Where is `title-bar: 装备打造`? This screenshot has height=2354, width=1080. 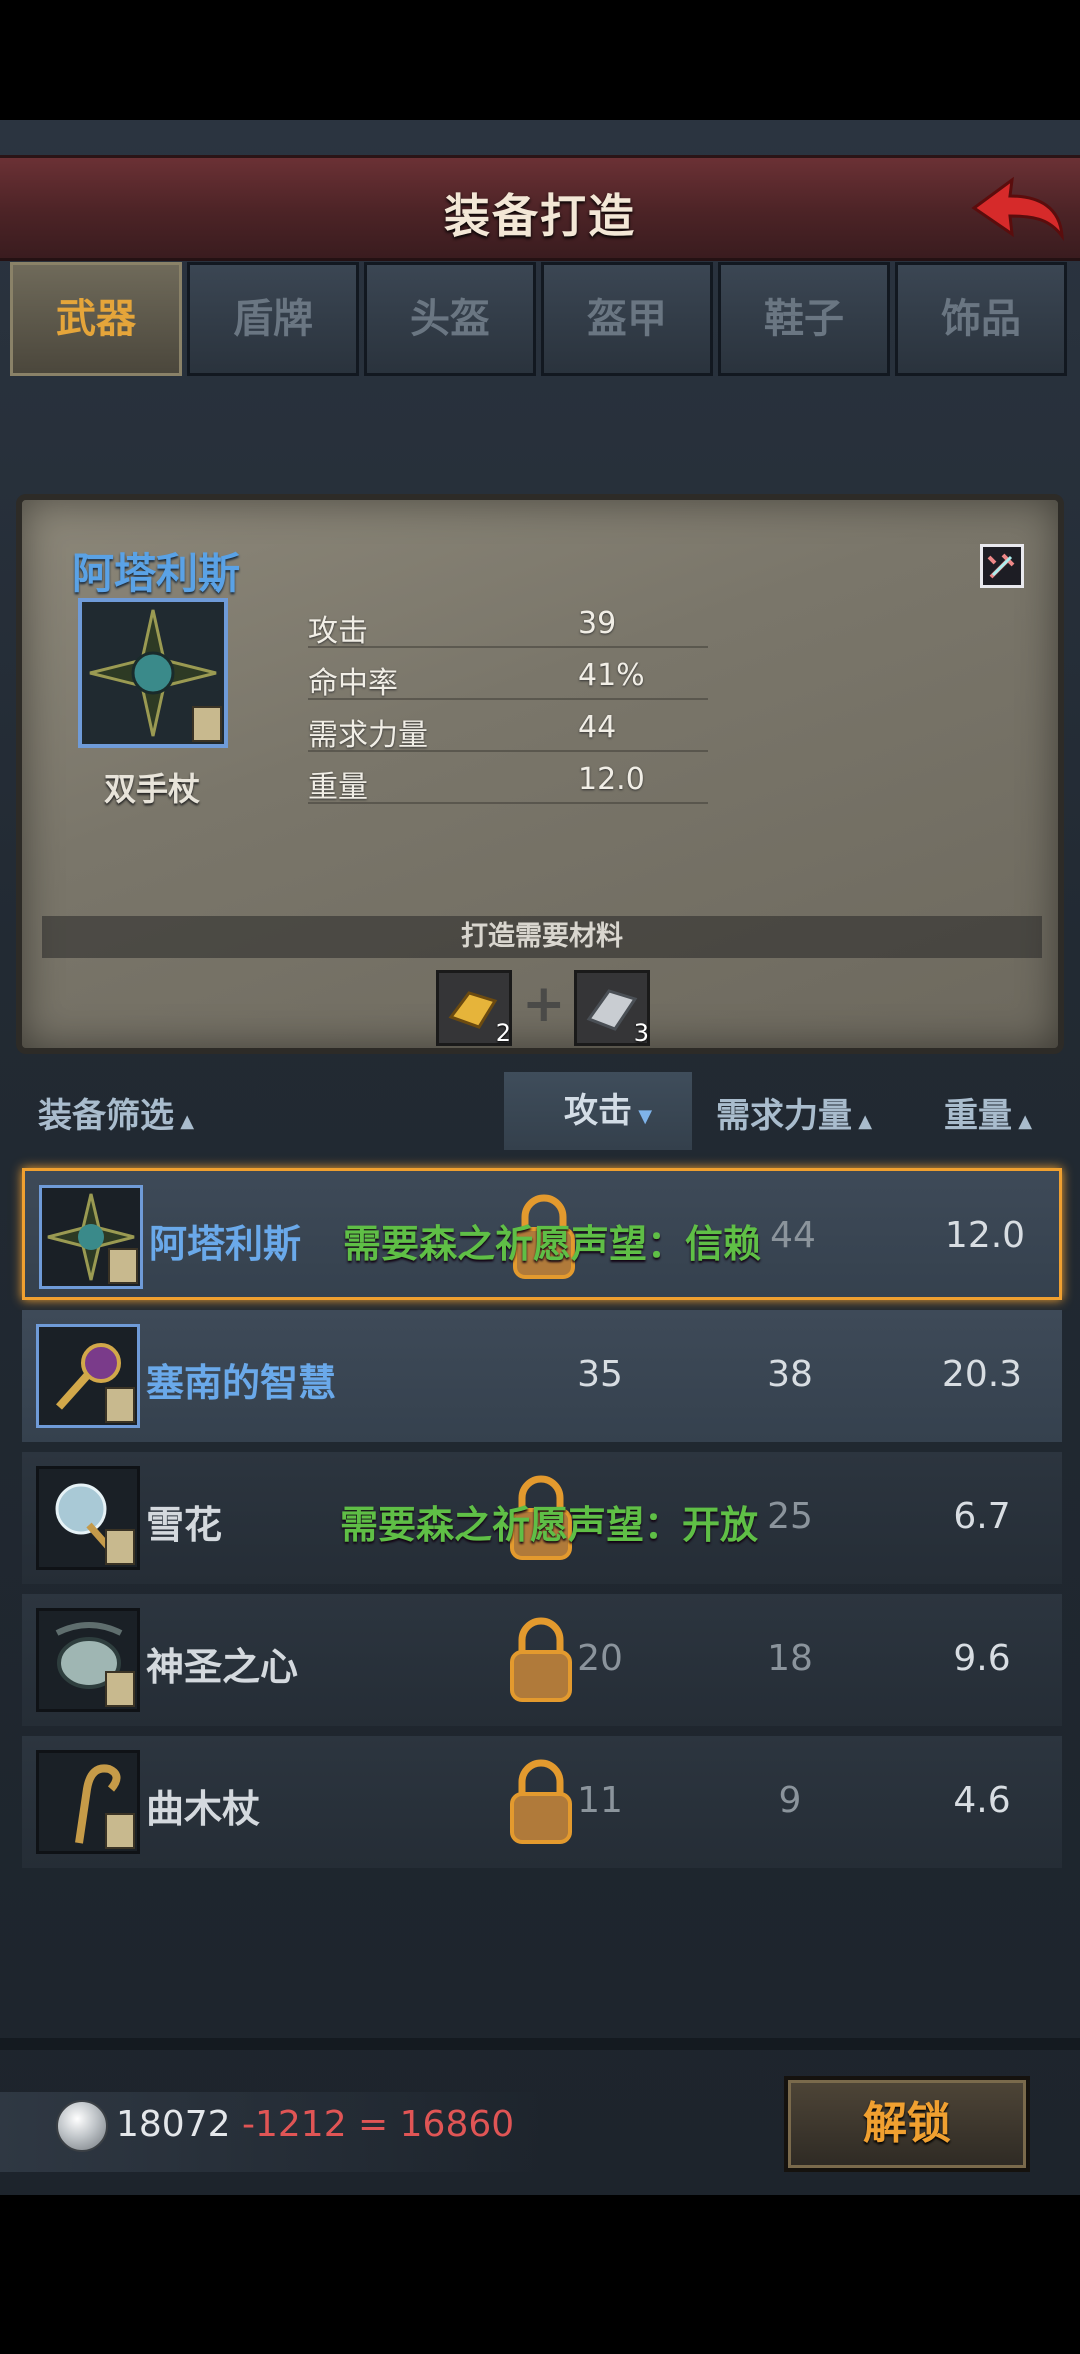 title-bar: 装备打造 is located at coordinates (540, 208).